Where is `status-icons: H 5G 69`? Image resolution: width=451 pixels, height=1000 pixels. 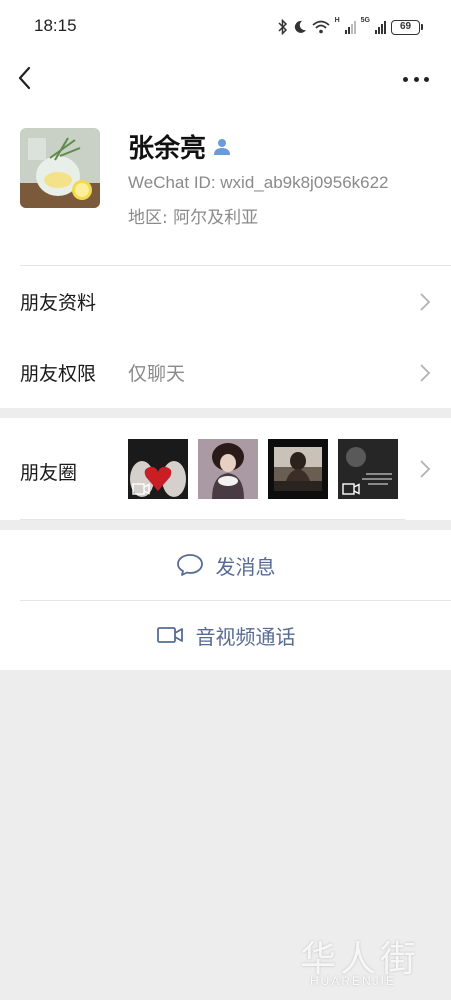 status-icons: H 5G 69 is located at coordinates (350, 27).